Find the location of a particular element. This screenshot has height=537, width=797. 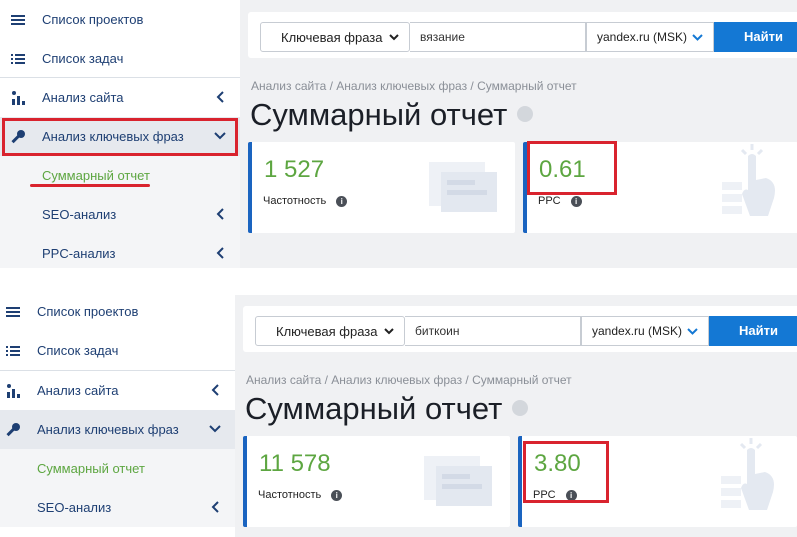

ppc-label: PPC is located at coordinates (549, 201).